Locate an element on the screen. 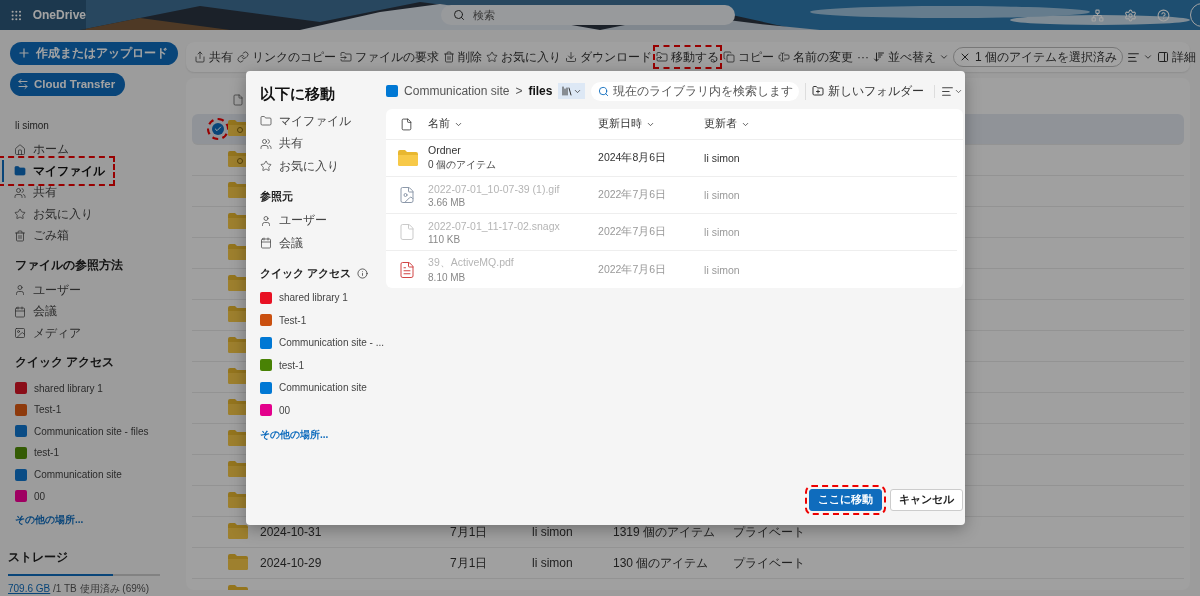 This screenshot has height=596, width=1200. column-header: 更新者 is located at coordinates (754, 124).